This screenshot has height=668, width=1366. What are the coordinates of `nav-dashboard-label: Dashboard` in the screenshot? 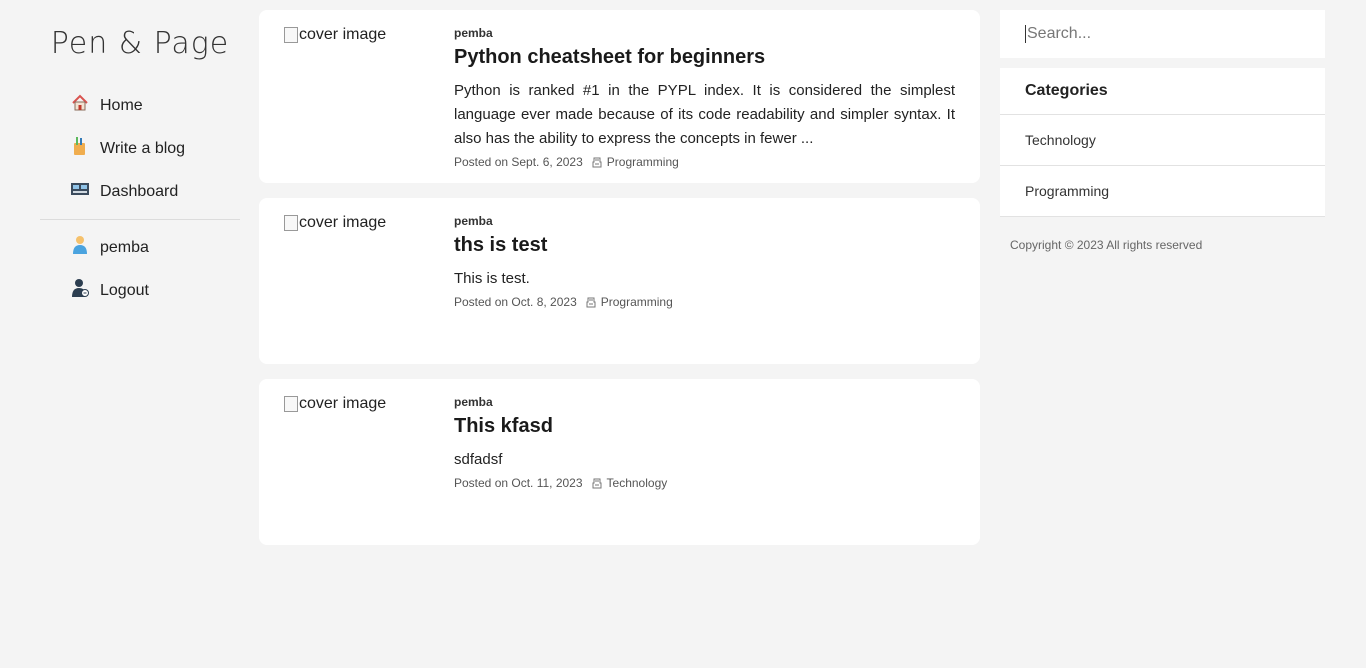 It's located at (139, 191).